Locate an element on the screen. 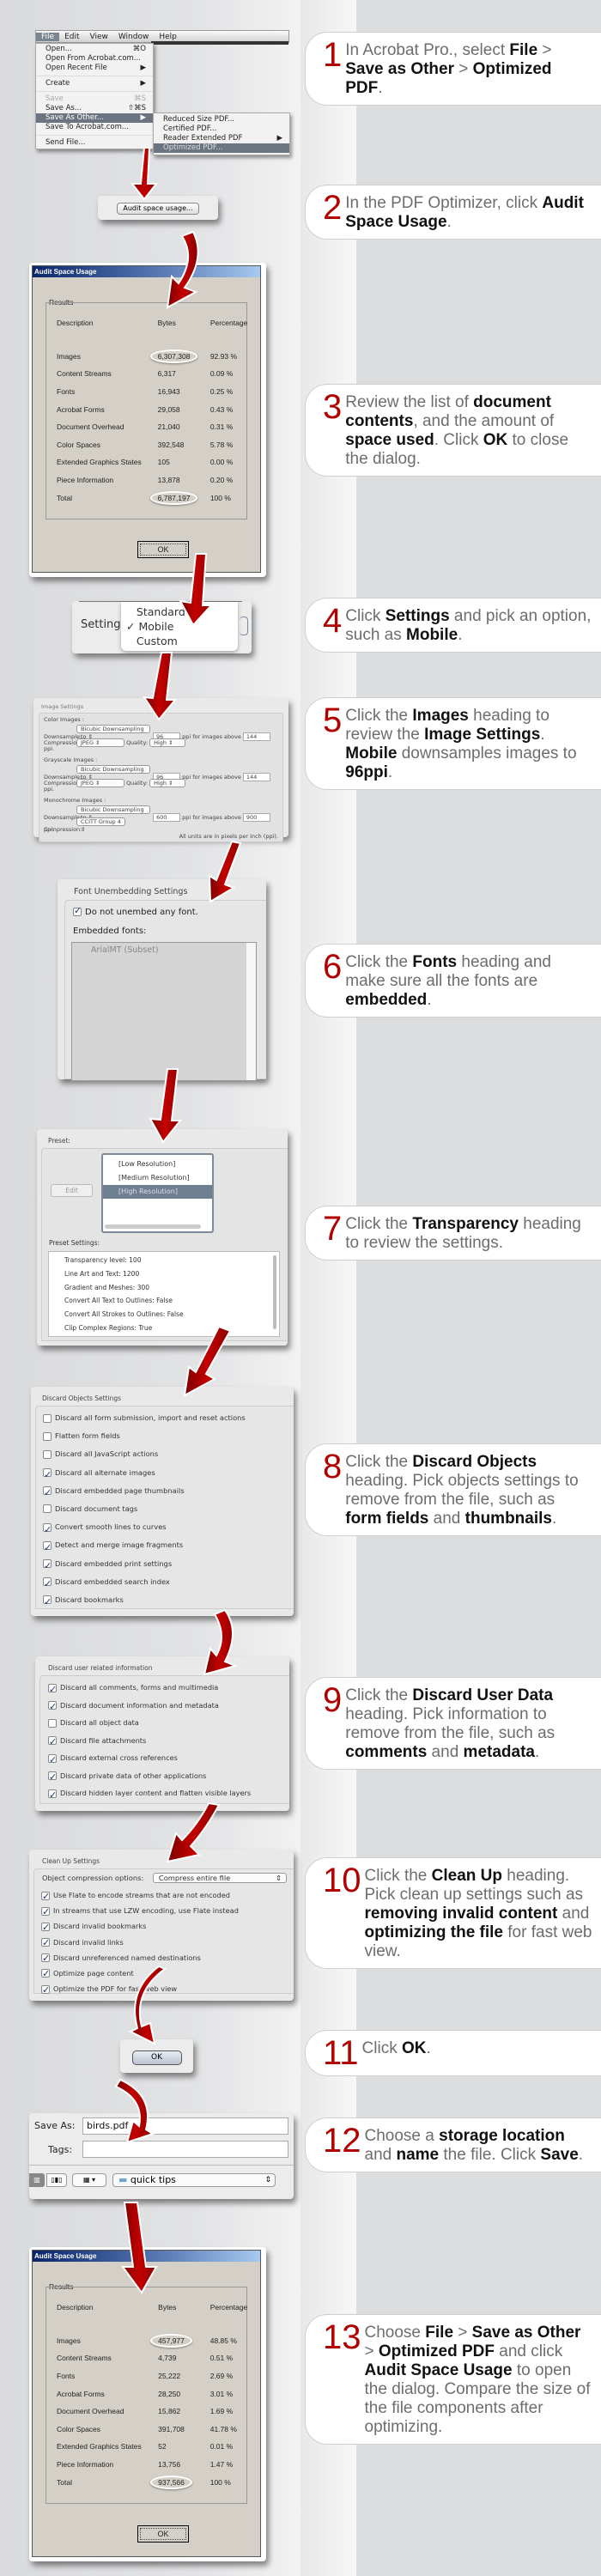 The height and width of the screenshot is (2576, 601). menu-item: Reader Extended PDF ▶ is located at coordinates (221, 138).